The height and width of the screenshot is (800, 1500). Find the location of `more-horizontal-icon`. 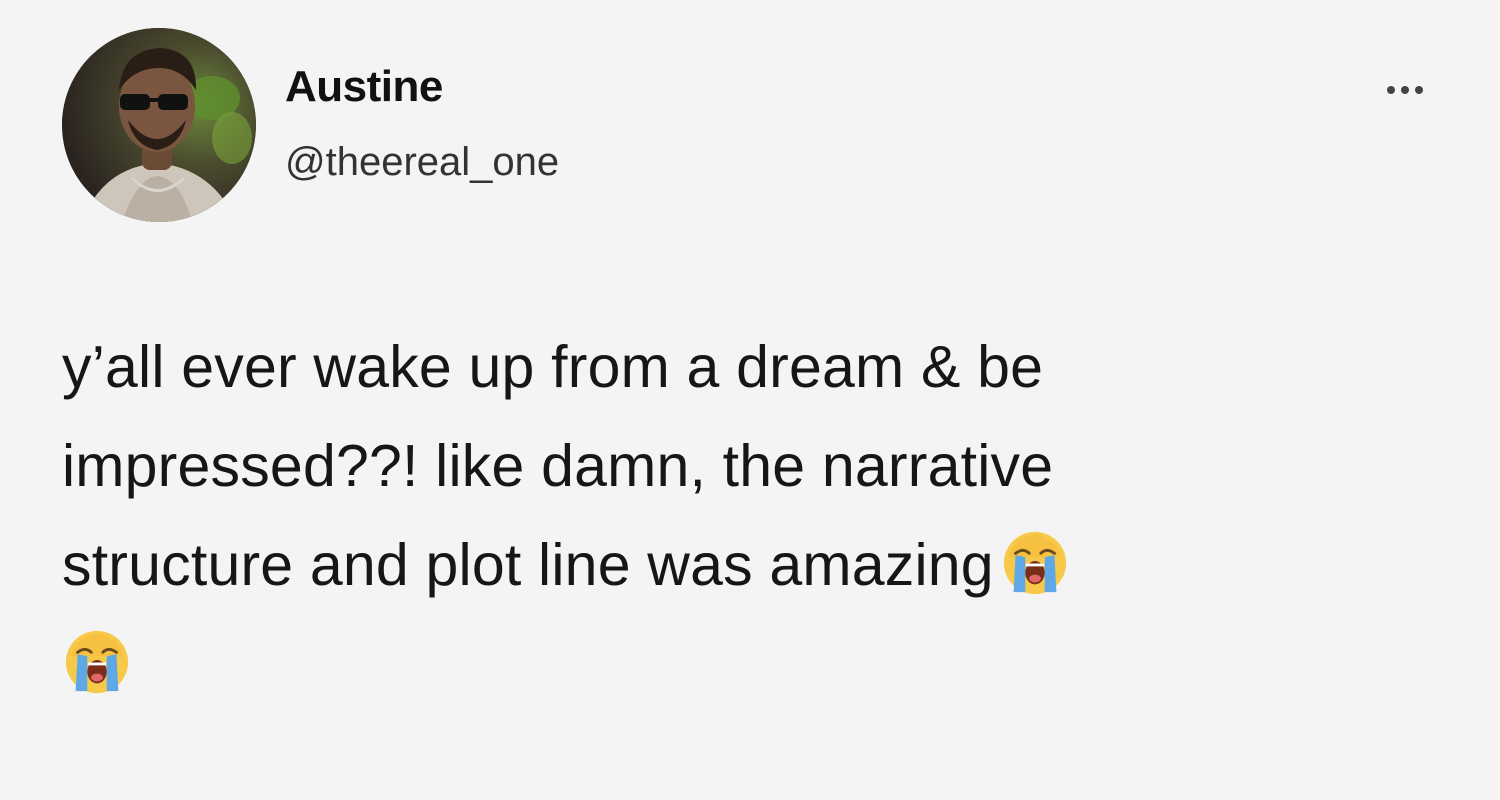

more-horizontal-icon is located at coordinates (1405, 90).